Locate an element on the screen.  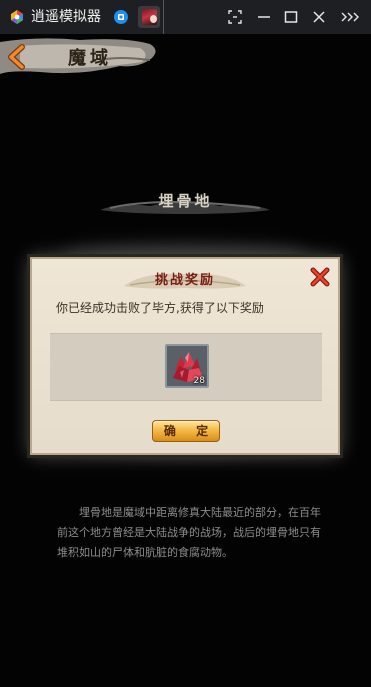
maximize-button is located at coordinates (291, 17).